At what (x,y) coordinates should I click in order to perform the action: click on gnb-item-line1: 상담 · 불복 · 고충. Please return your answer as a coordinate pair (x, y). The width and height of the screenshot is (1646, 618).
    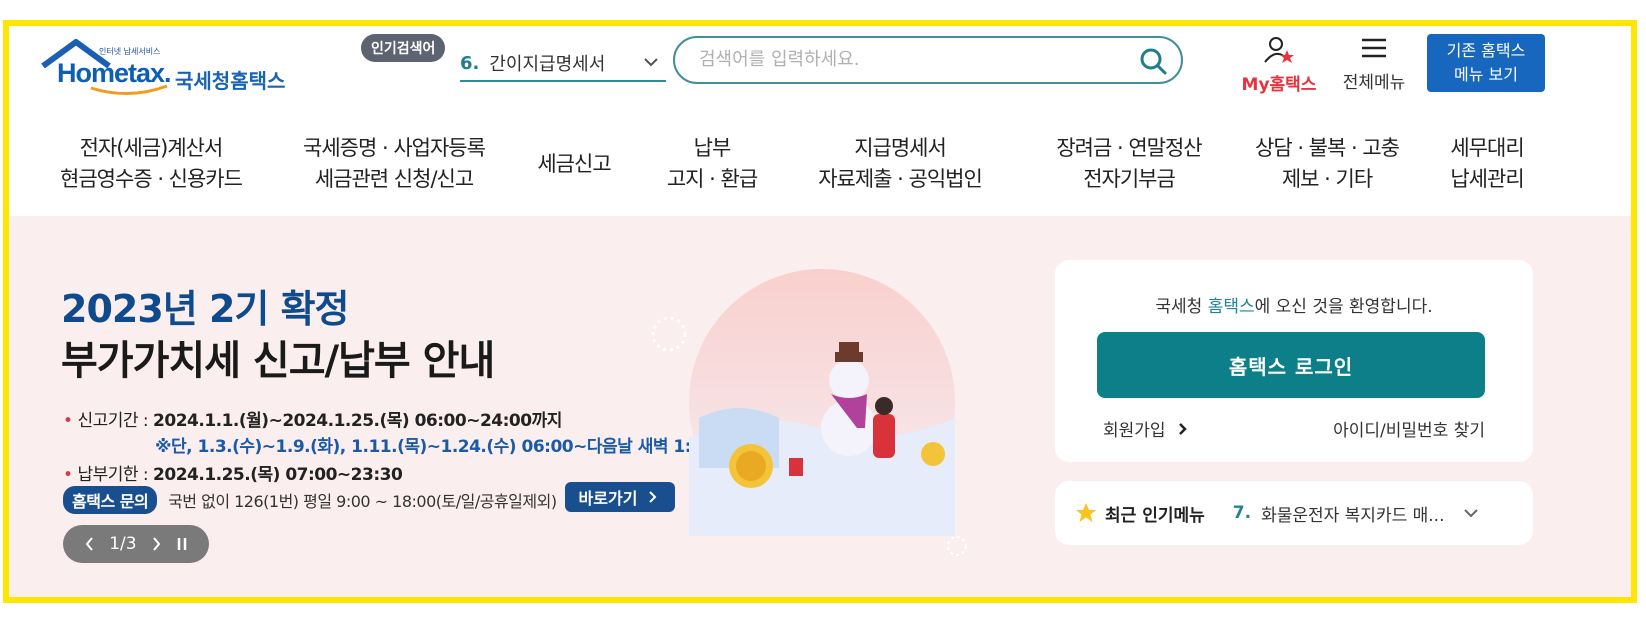
    Looking at the image, I should click on (1327, 148).